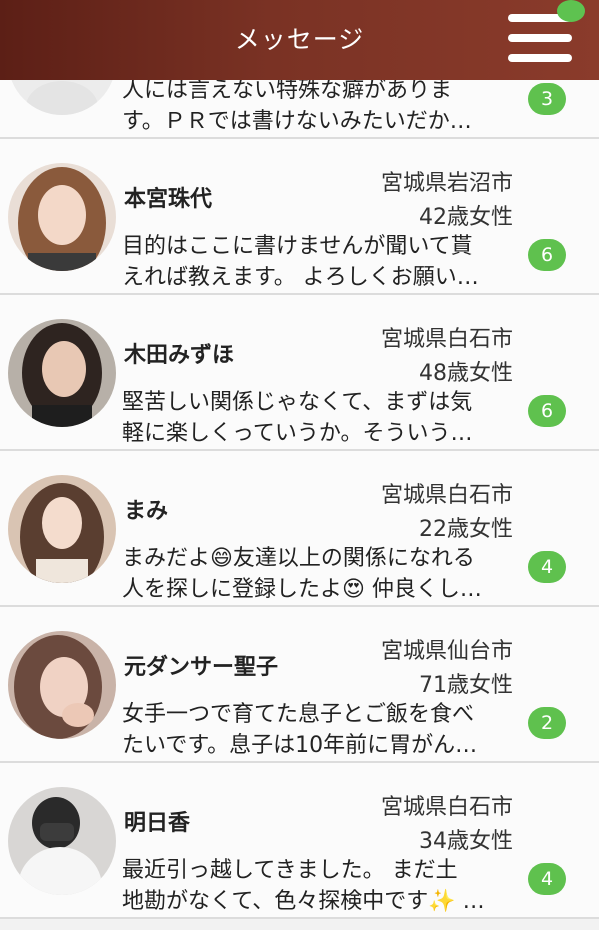 The width and height of the screenshot is (599, 930). I want to click on sender-age: 71歳女性, so click(466, 685).